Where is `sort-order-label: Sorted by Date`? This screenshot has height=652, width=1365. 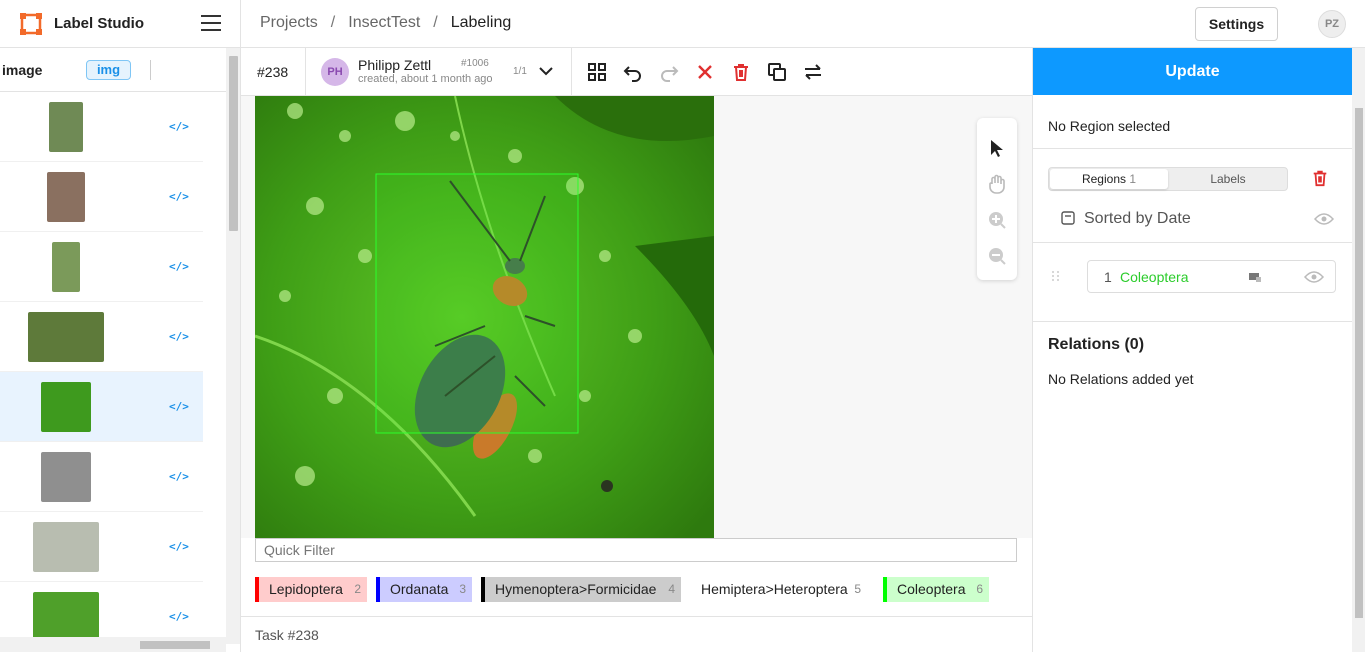
sort-order-label: Sorted by Date is located at coordinates (1137, 219).